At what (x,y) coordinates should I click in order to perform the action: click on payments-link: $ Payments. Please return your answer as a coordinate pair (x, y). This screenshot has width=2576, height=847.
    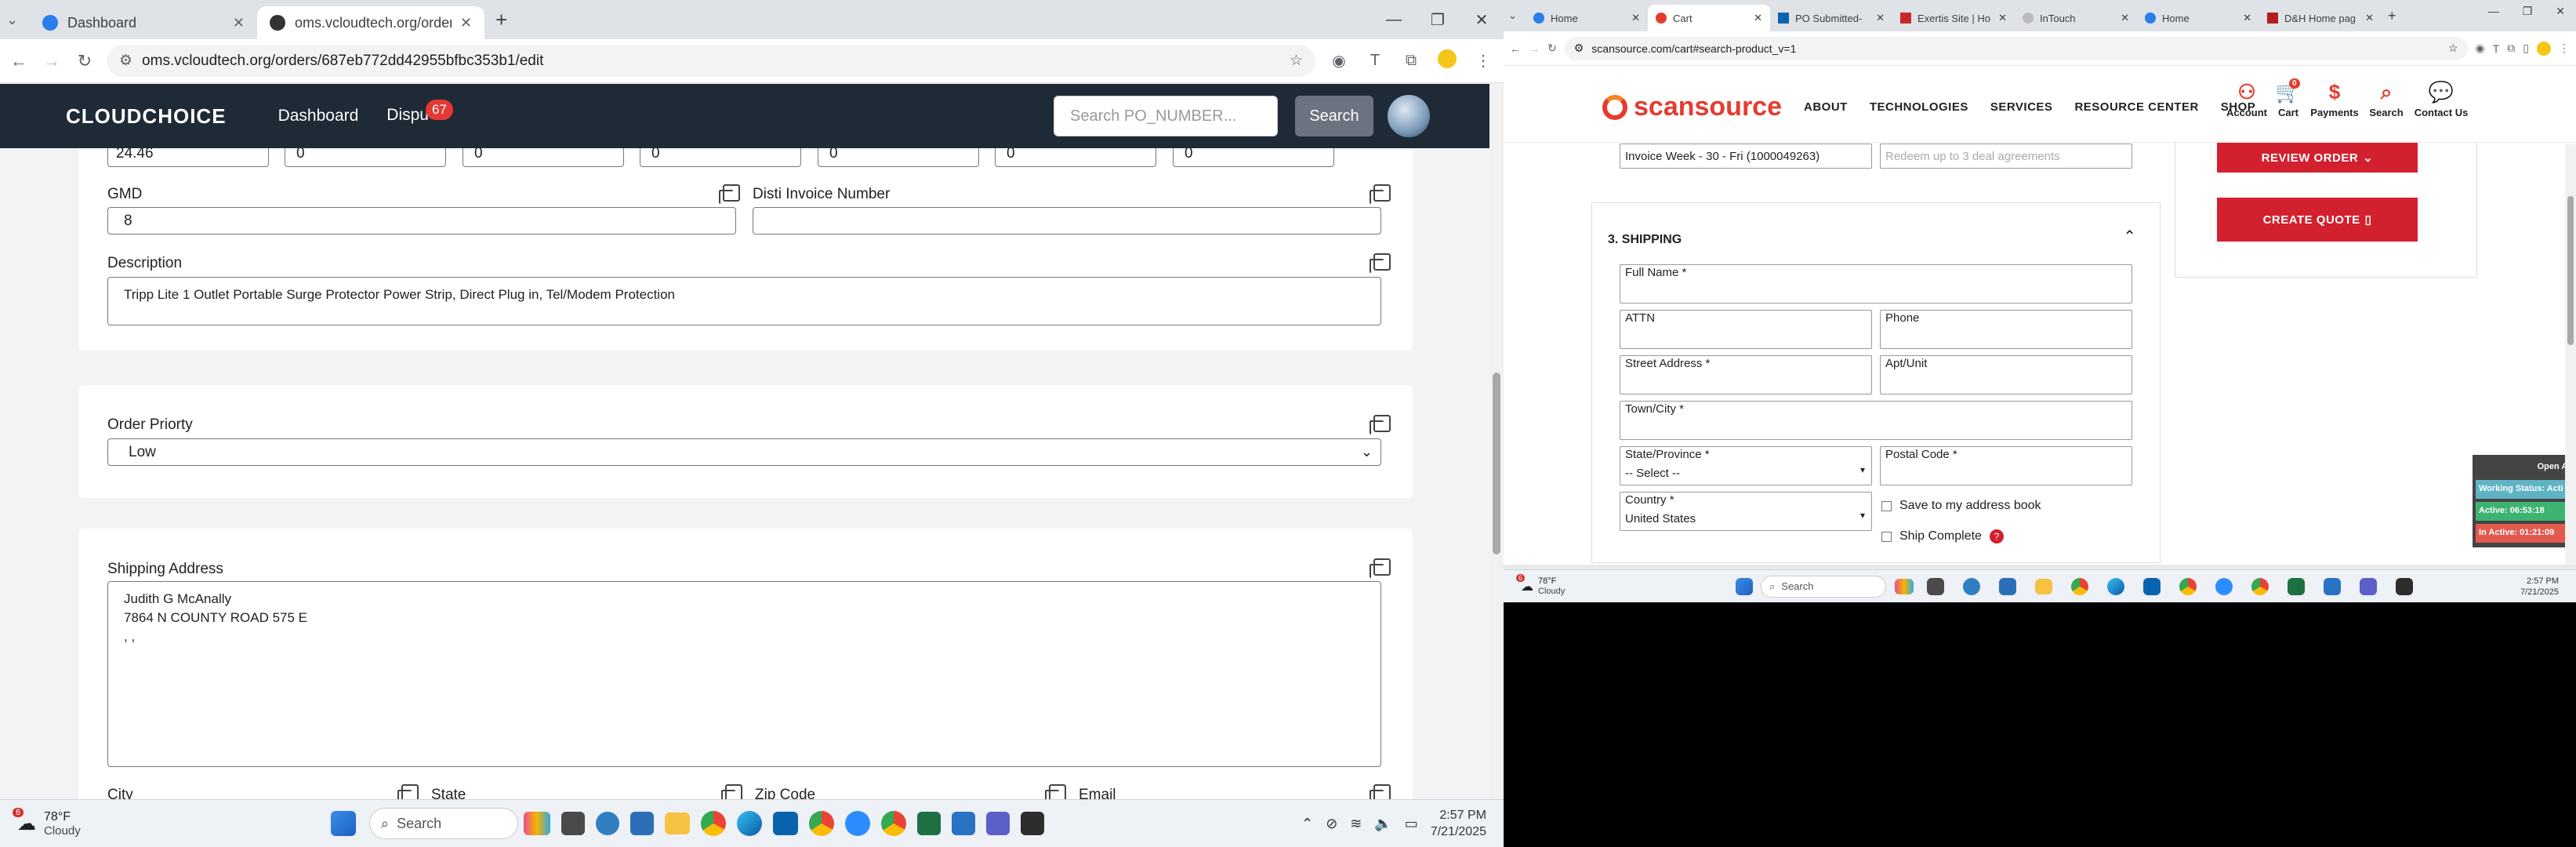
    Looking at the image, I should click on (2334, 99).